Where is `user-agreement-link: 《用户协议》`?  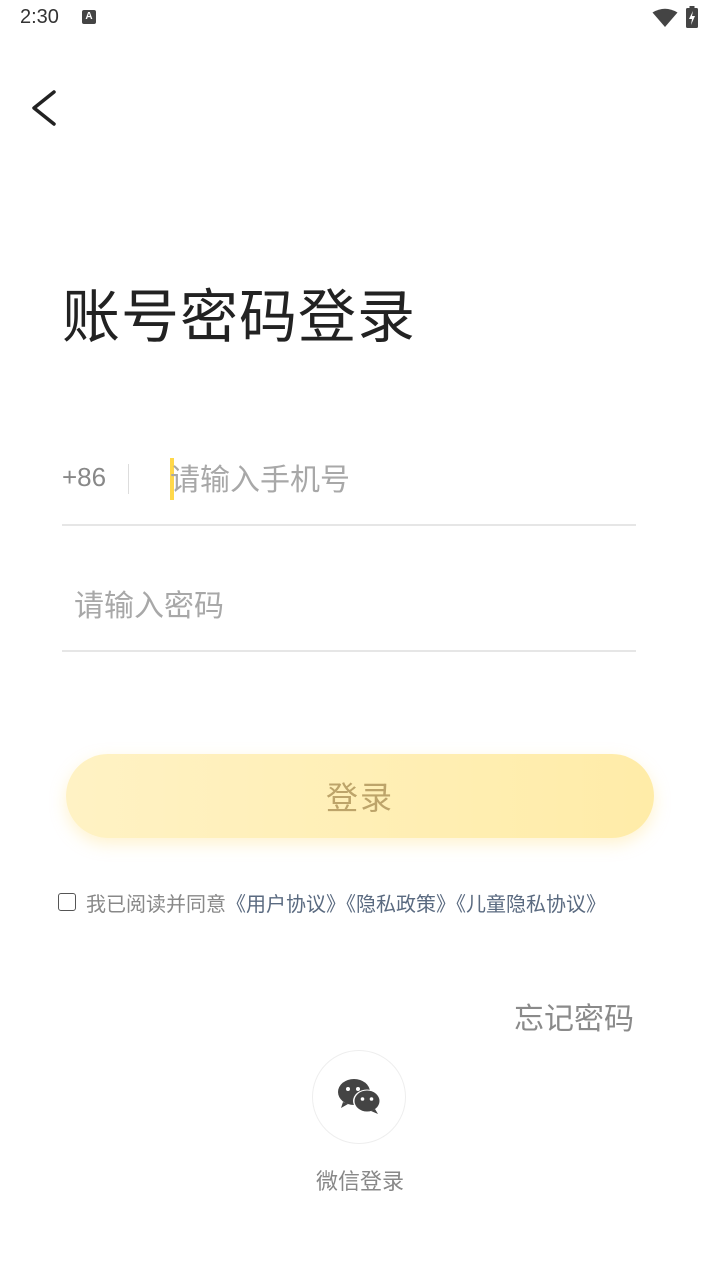
user-agreement-link: 《用户协议》 is located at coordinates (286, 904).